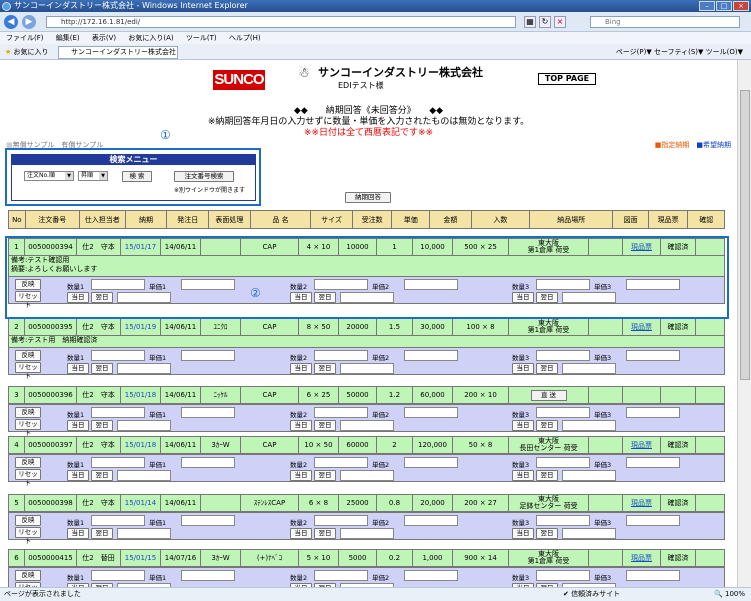  What do you see at coordinates (31, 52) in the screenshot?
I see `favorites-button: お気に入り` at bounding box center [31, 52].